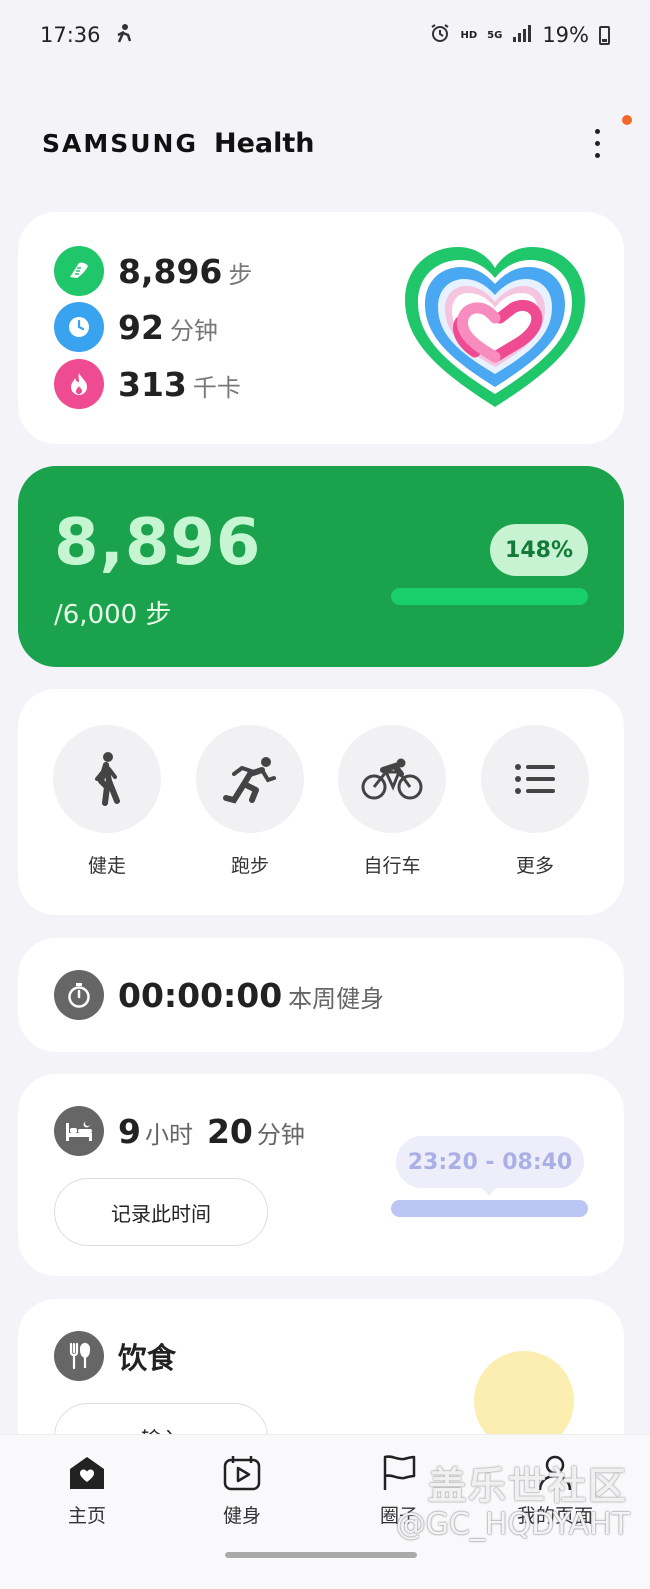 Image resolution: width=650 pixels, height=1589 pixels. Describe the element at coordinates (321, 1175) in the screenshot. I see `sleep-card: 9 小时 20 分钟 记录此时间 23:20 - 08:40` at that location.